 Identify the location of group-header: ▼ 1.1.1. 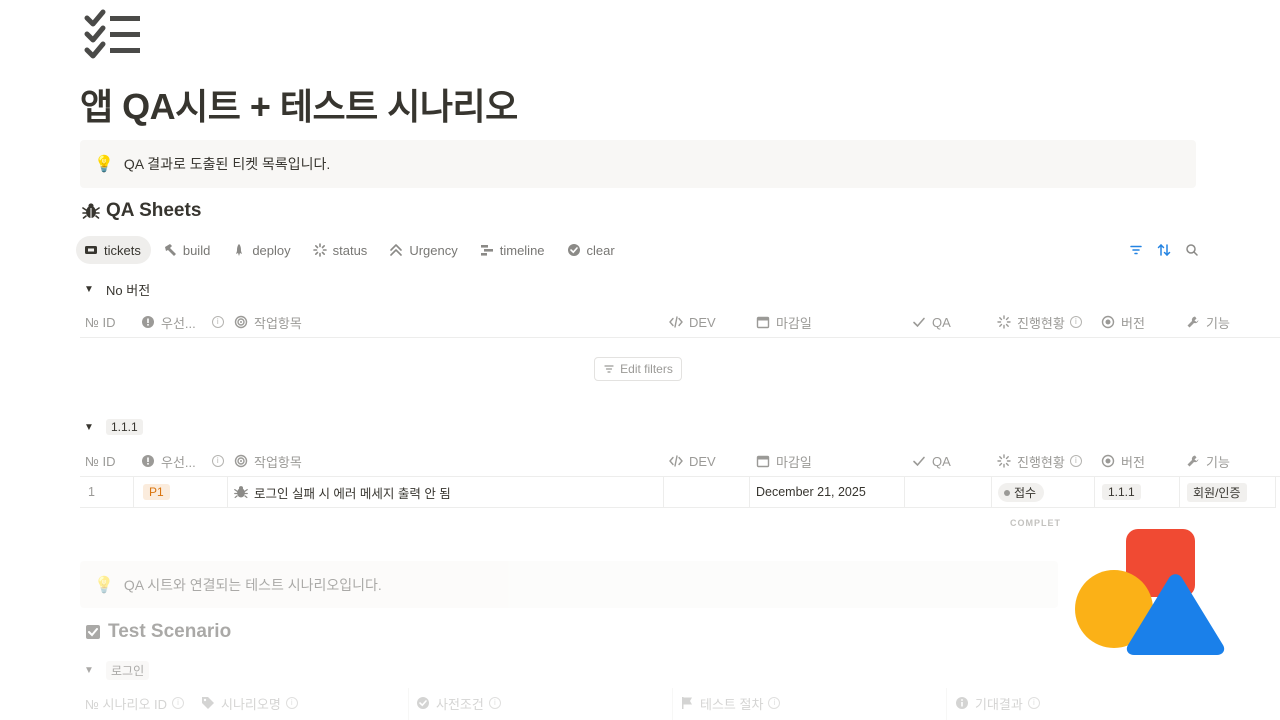
(113, 427).